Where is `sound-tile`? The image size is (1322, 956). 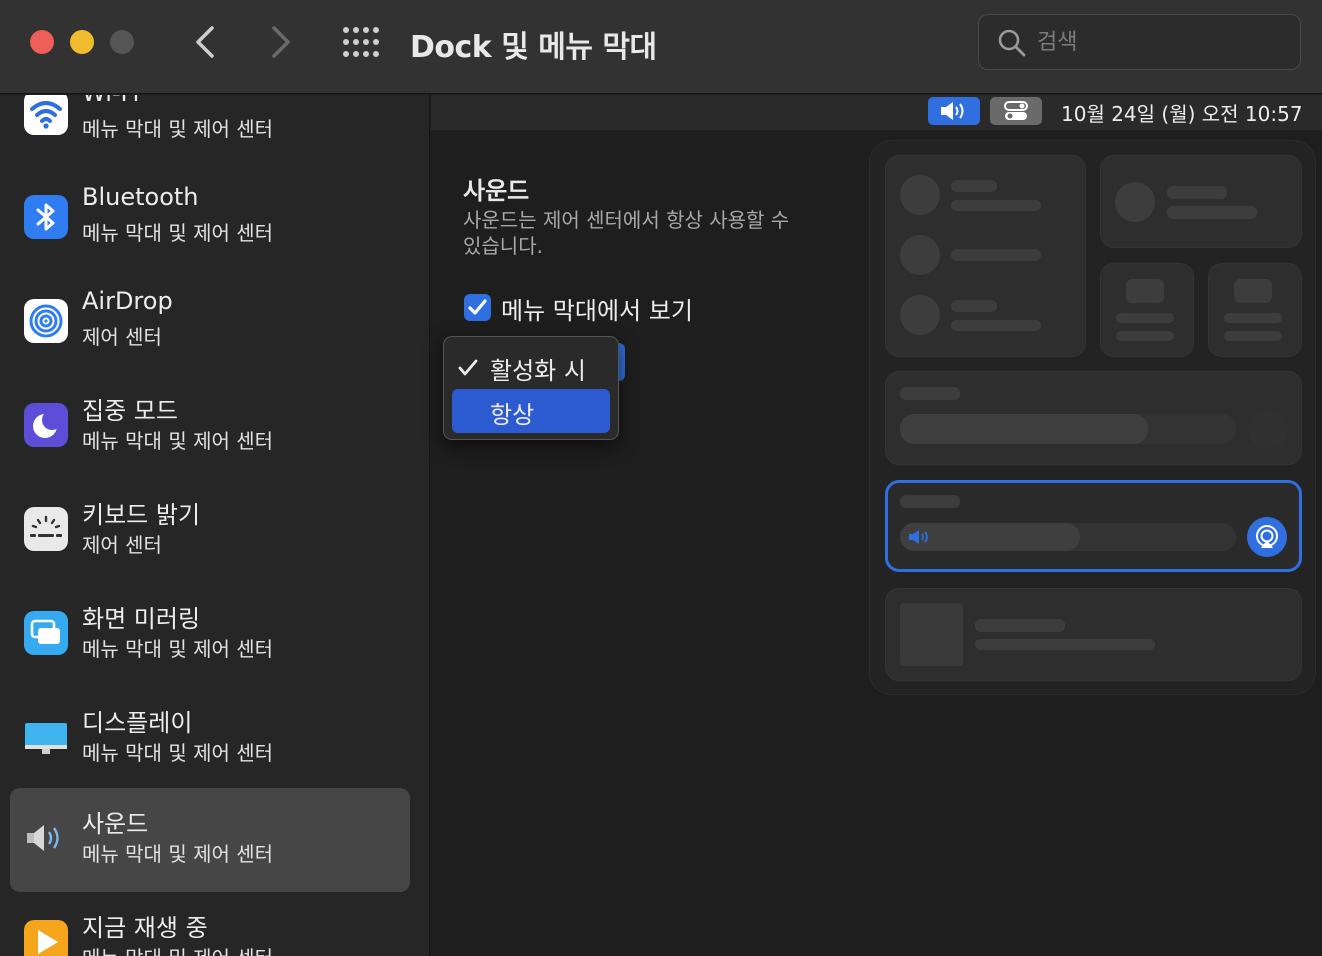
sound-tile is located at coordinates (1093, 526).